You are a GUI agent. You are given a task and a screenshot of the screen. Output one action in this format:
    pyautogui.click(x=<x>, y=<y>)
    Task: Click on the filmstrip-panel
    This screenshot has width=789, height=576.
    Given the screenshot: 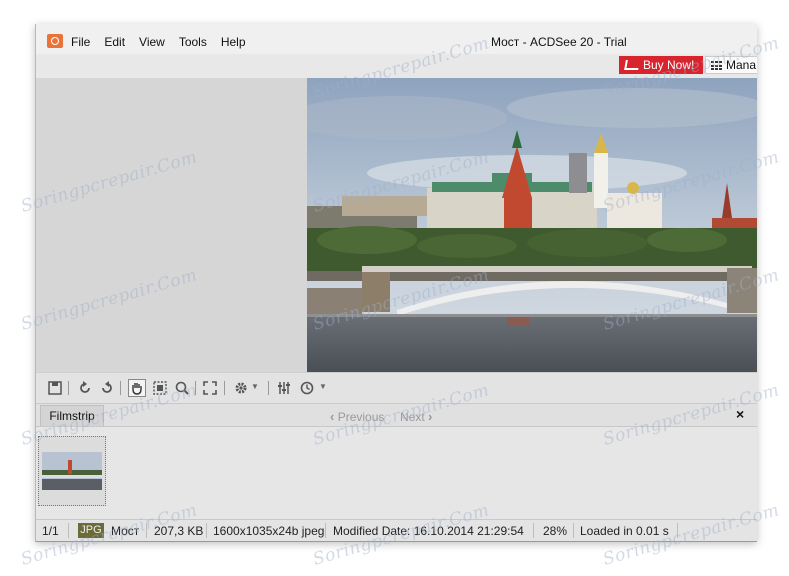 What is the action you would take?
    pyautogui.click(x=396, y=472)
    